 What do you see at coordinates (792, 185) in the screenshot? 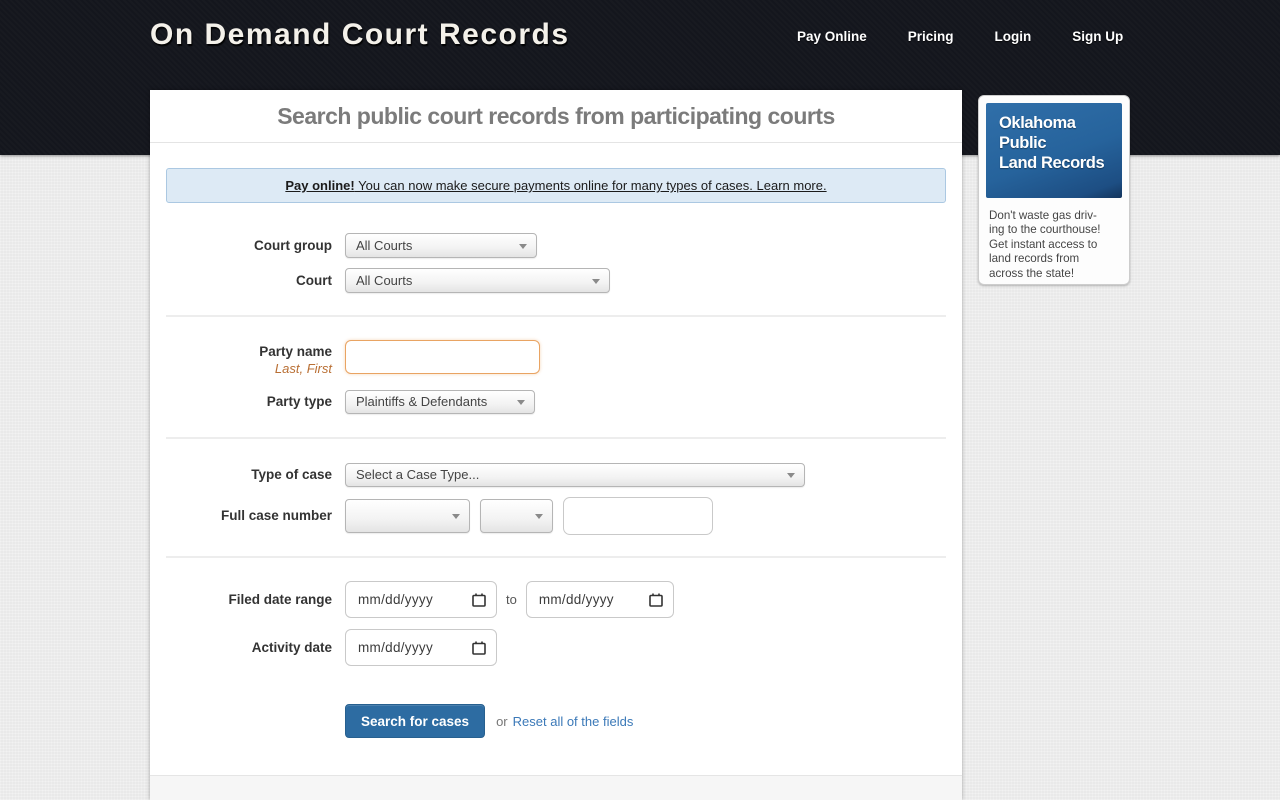
I see `banner-learn-more-link: Learn more.` at bounding box center [792, 185].